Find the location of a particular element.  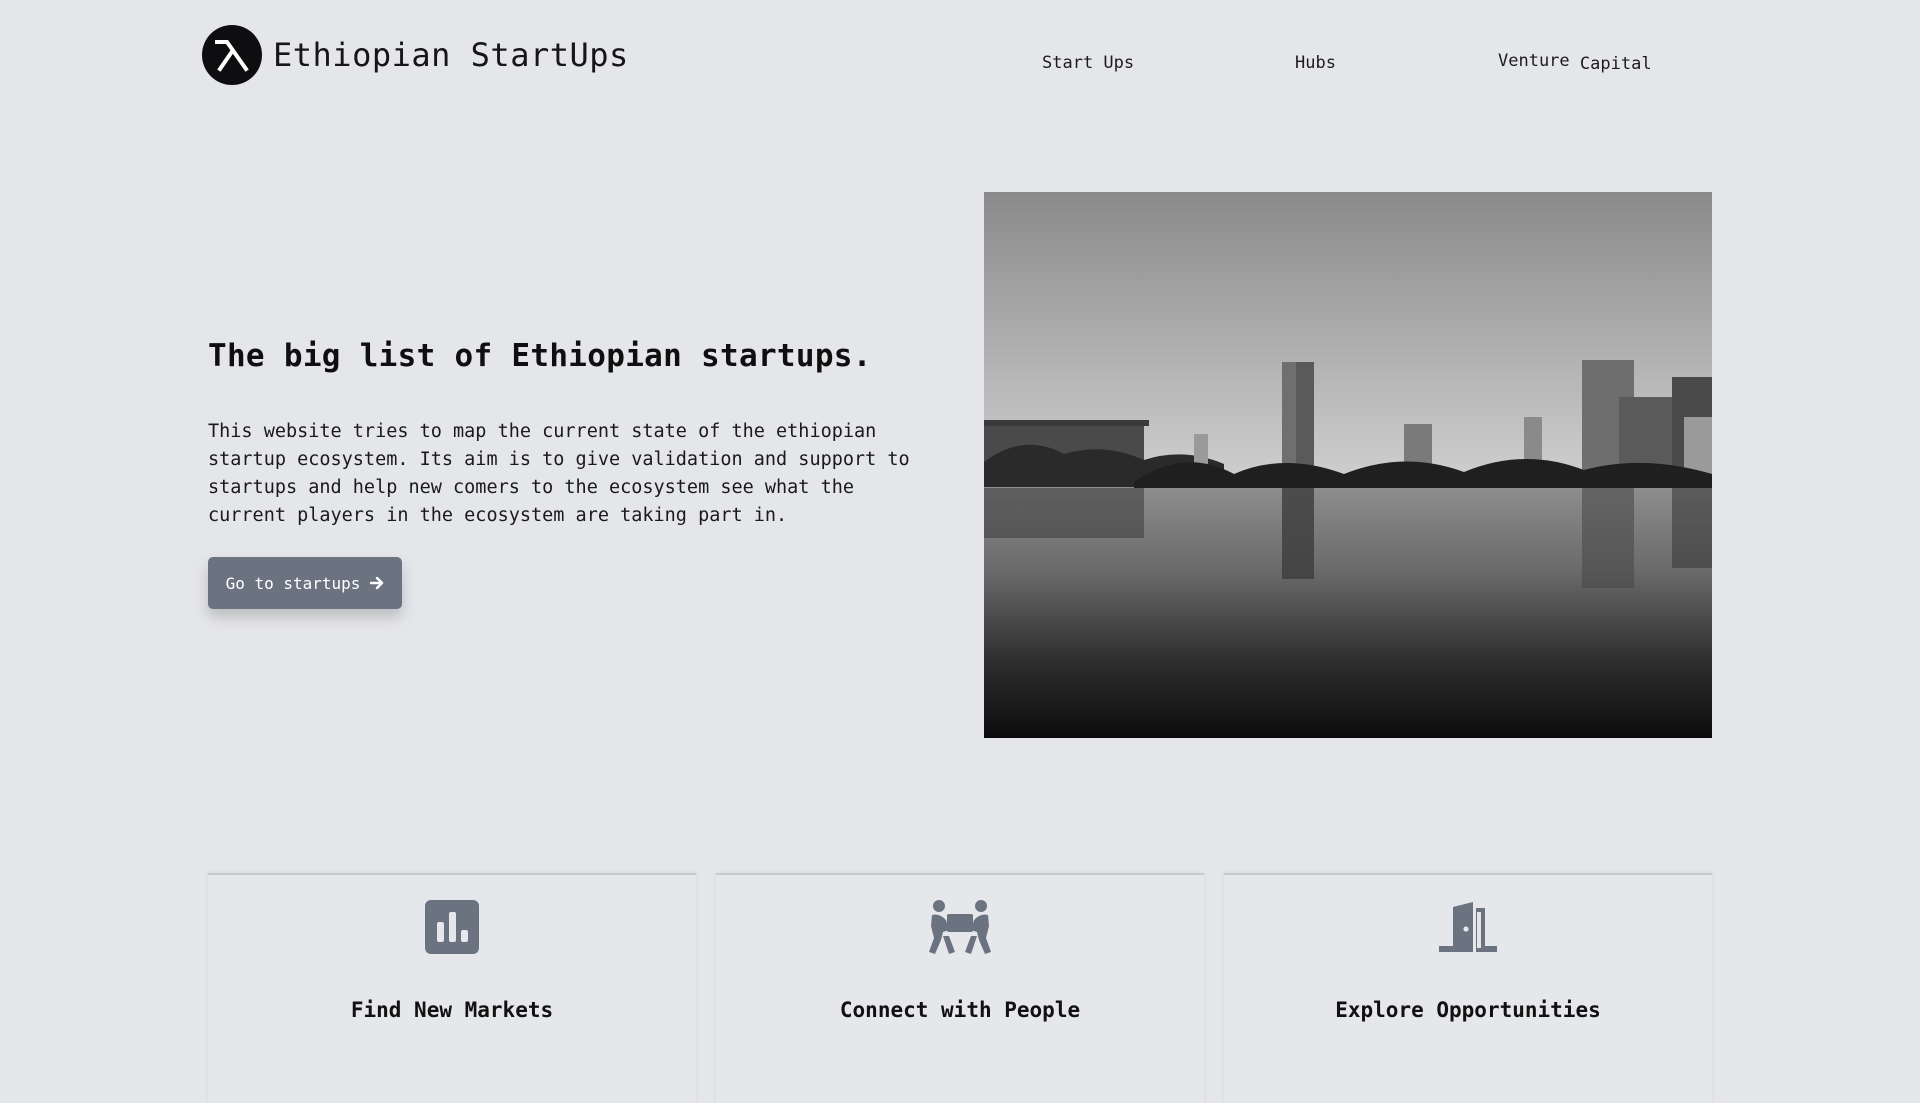

cta-label: Go to startups is located at coordinates (293, 583).